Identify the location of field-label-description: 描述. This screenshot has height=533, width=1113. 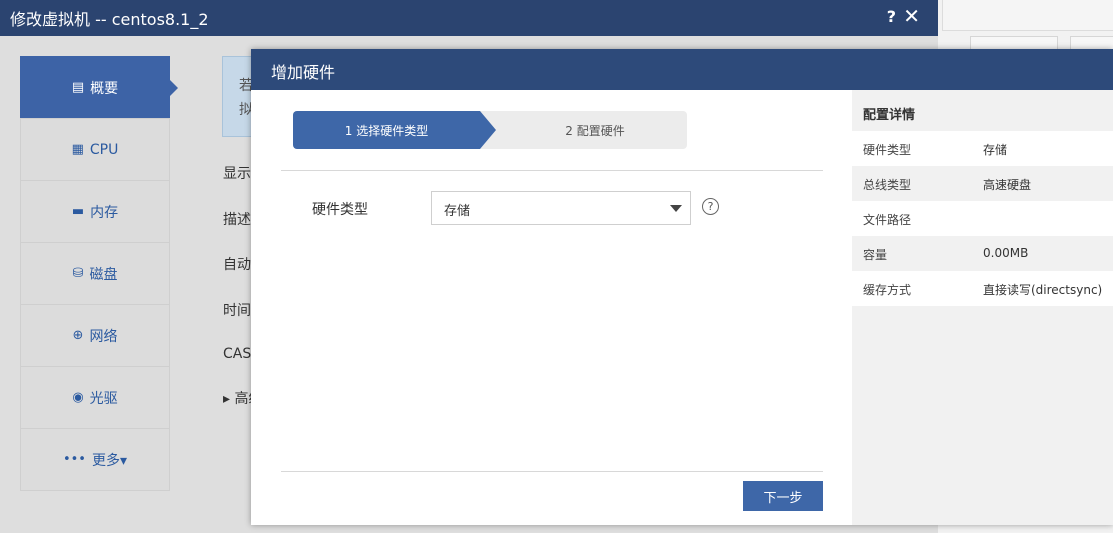
(237, 220).